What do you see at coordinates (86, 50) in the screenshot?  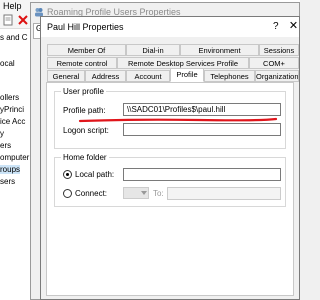 I see `tab-member-of: Member Of` at bounding box center [86, 50].